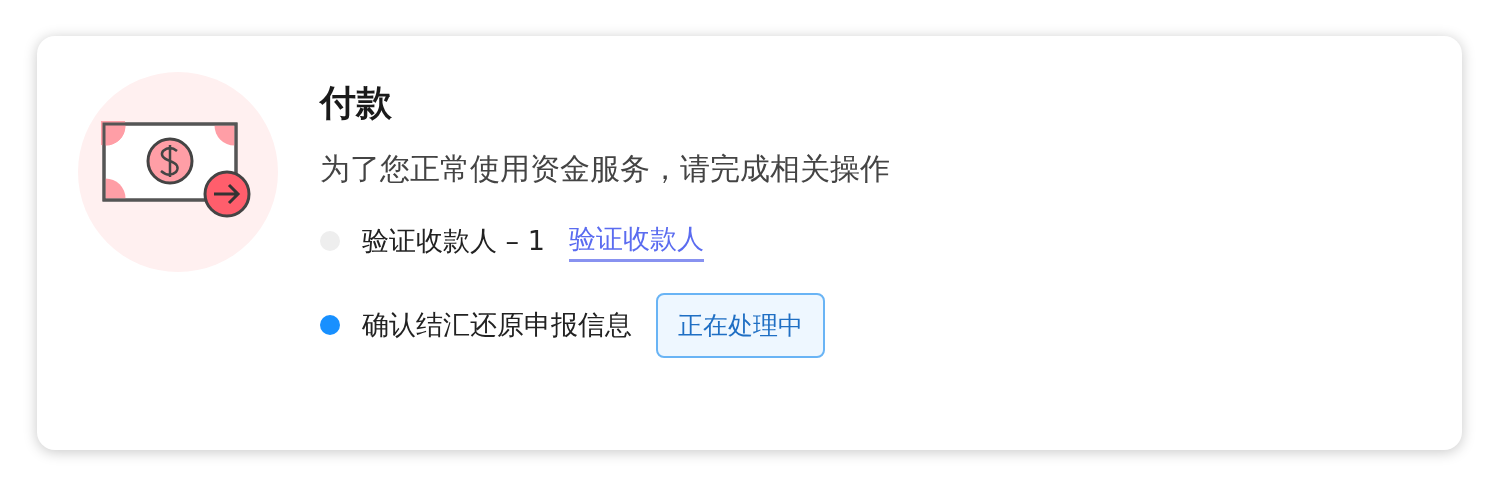 This screenshot has width=1498, height=486. I want to click on card-title: 付款, so click(356, 103).